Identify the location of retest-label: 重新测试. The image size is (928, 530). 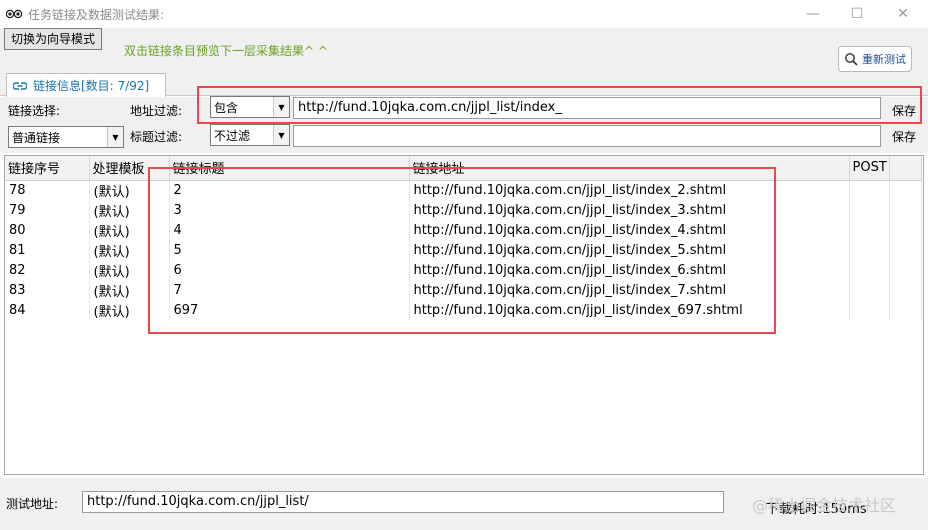
(884, 59).